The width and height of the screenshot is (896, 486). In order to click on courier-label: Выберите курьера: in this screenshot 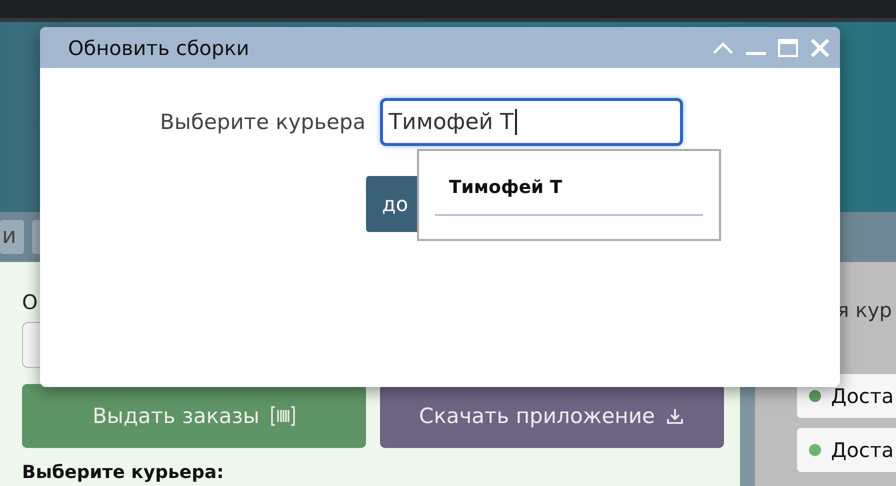, I will do `click(123, 472)`.